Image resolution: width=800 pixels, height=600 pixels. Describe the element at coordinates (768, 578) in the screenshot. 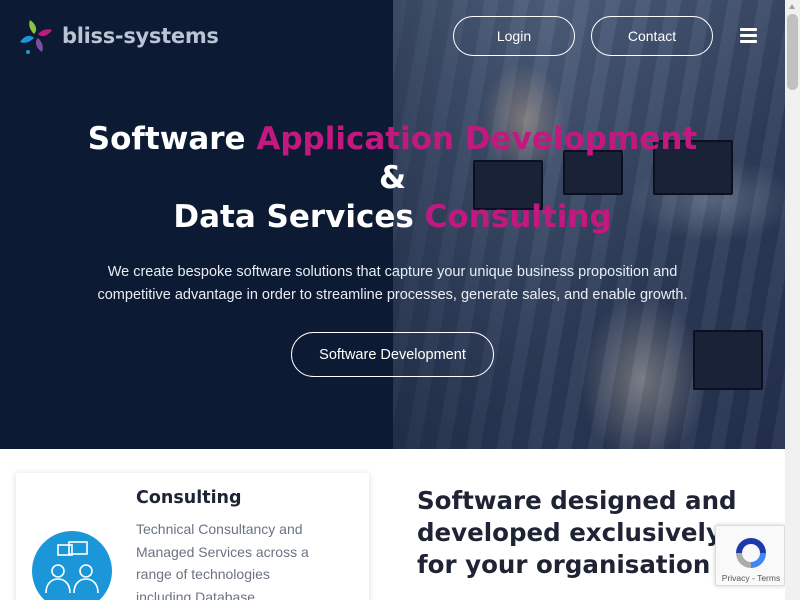

I see `recaptcha-terms-link: Terms` at that location.